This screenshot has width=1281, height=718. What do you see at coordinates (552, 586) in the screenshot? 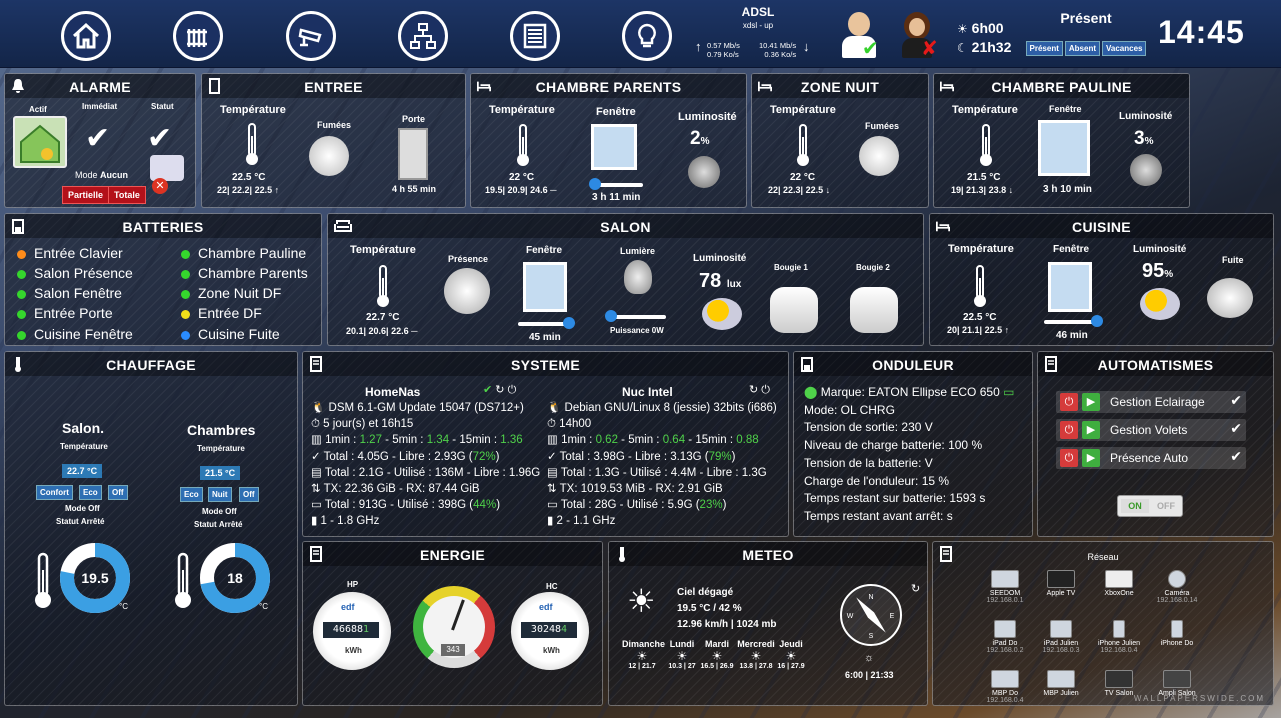
I see `hc-label: HC` at bounding box center [552, 586].